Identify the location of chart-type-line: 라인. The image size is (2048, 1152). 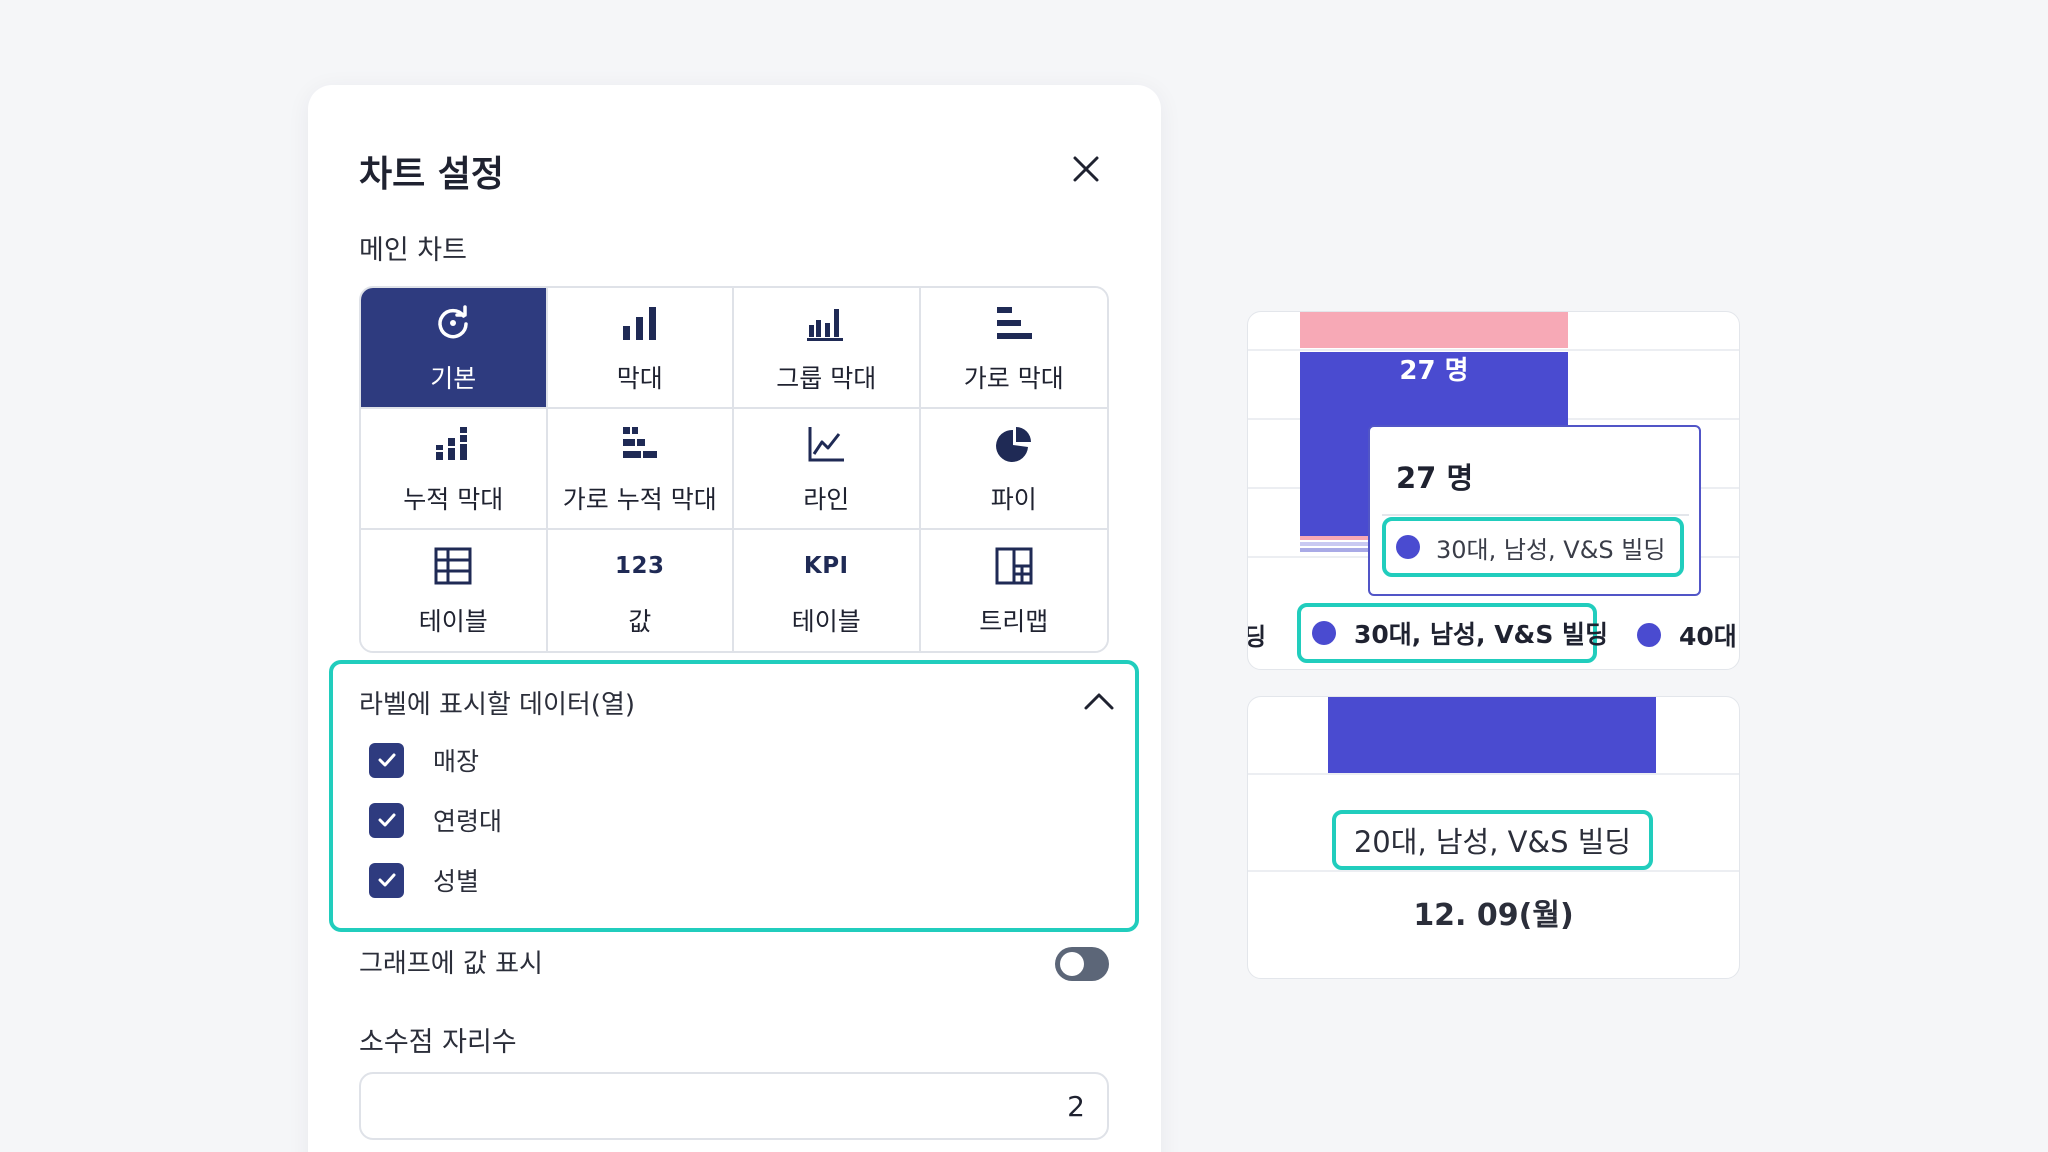
(827, 469).